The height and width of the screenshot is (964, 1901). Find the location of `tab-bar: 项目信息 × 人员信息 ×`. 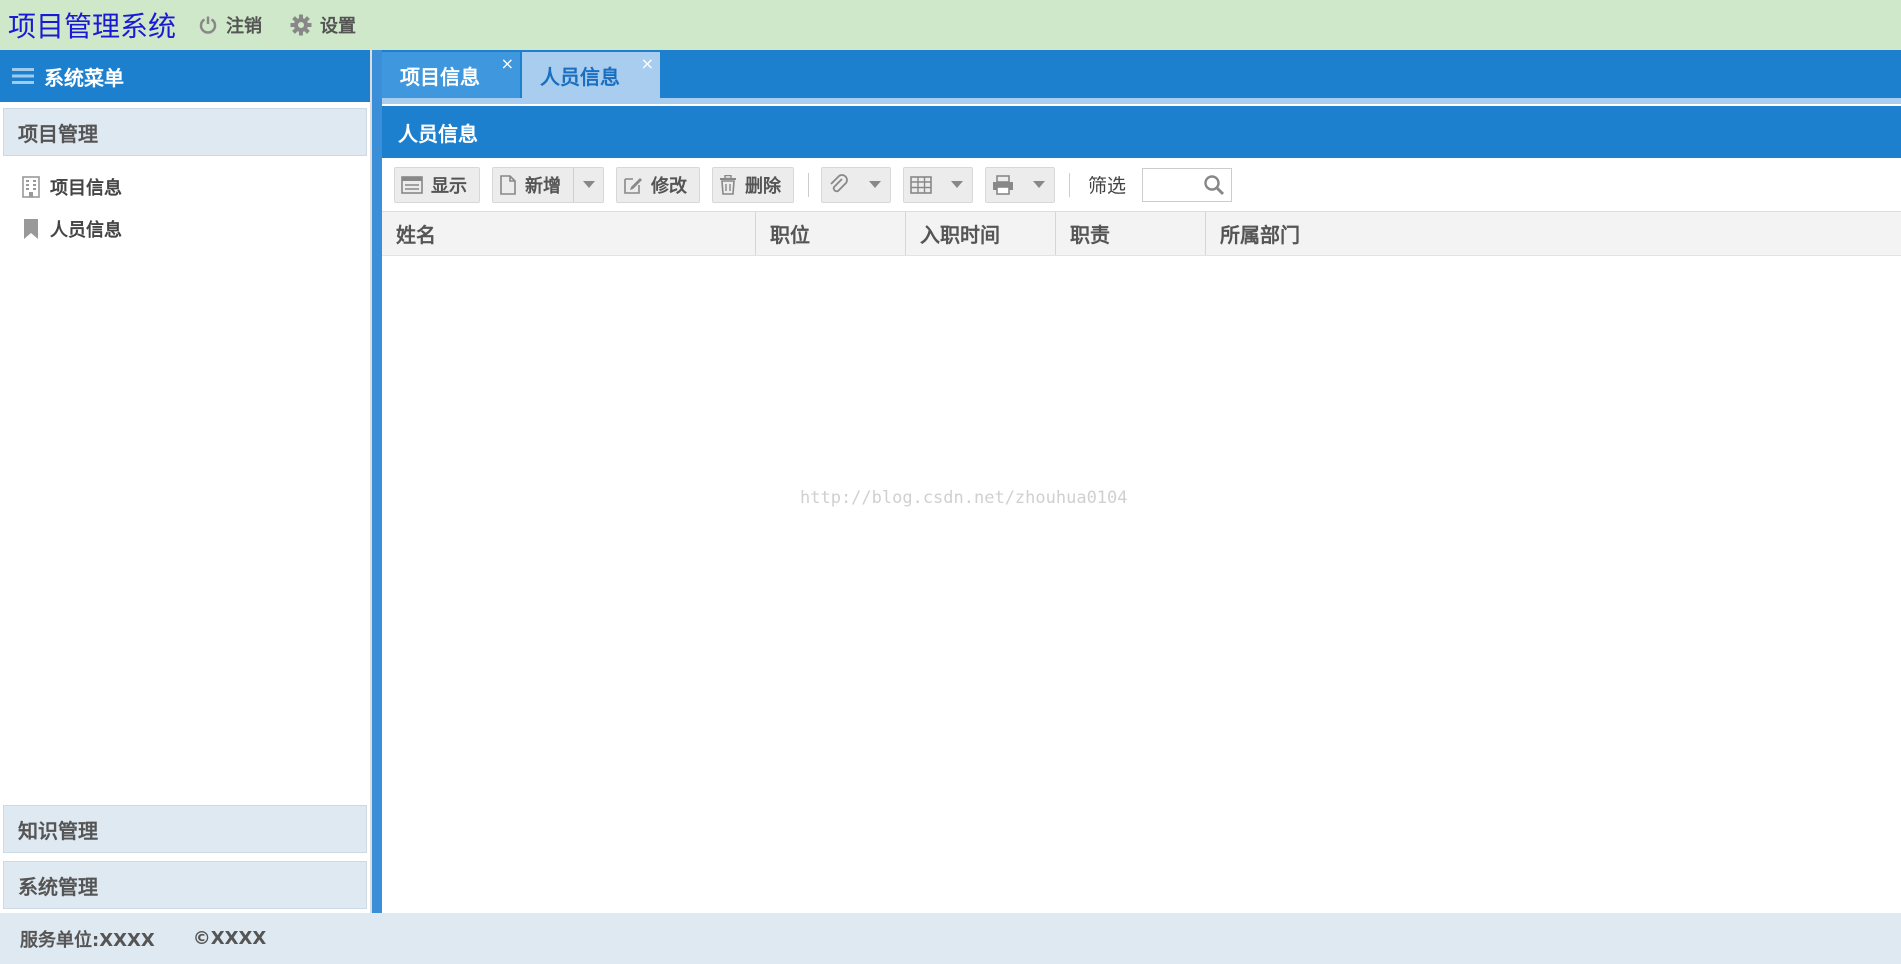

tab-bar: 项目信息 × 人员信息 × is located at coordinates (1141, 77).